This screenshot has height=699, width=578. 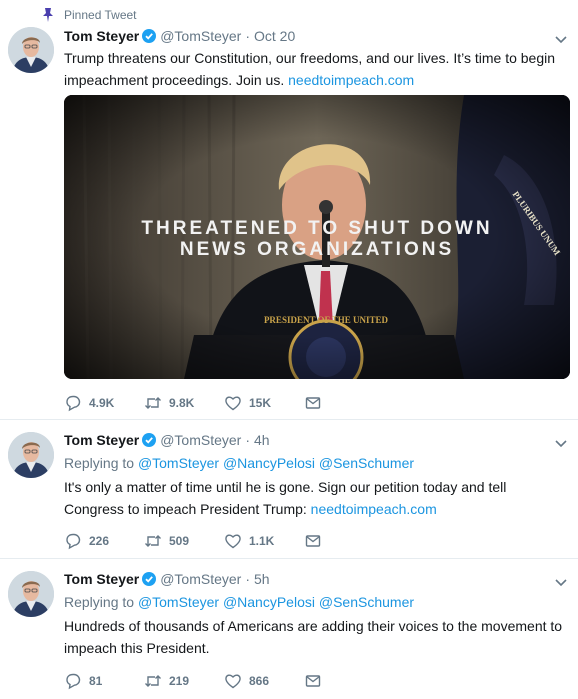 I want to click on retweet-button: 509, so click(x=184, y=541).